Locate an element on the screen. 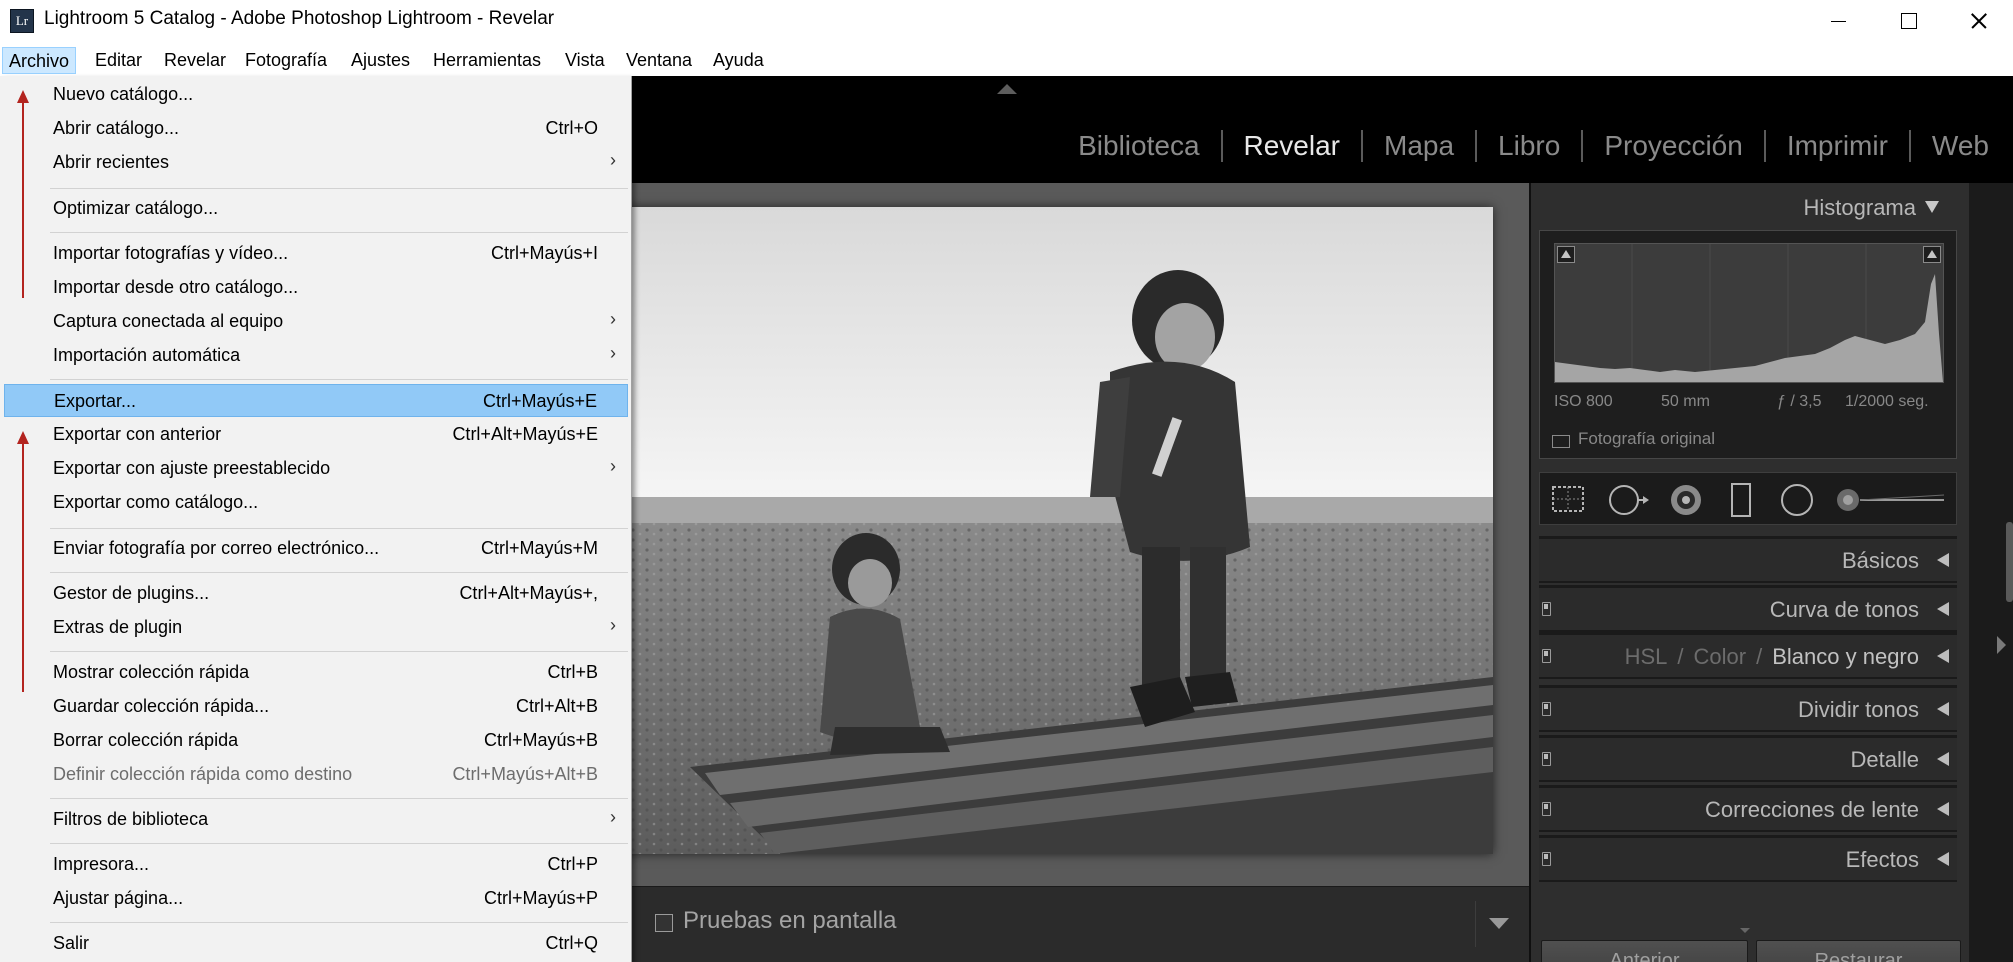 The width and height of the screenshot is (2013, 962). menu-item-importacion-automatica: Importación automática › is located at coordinates (316, 355).